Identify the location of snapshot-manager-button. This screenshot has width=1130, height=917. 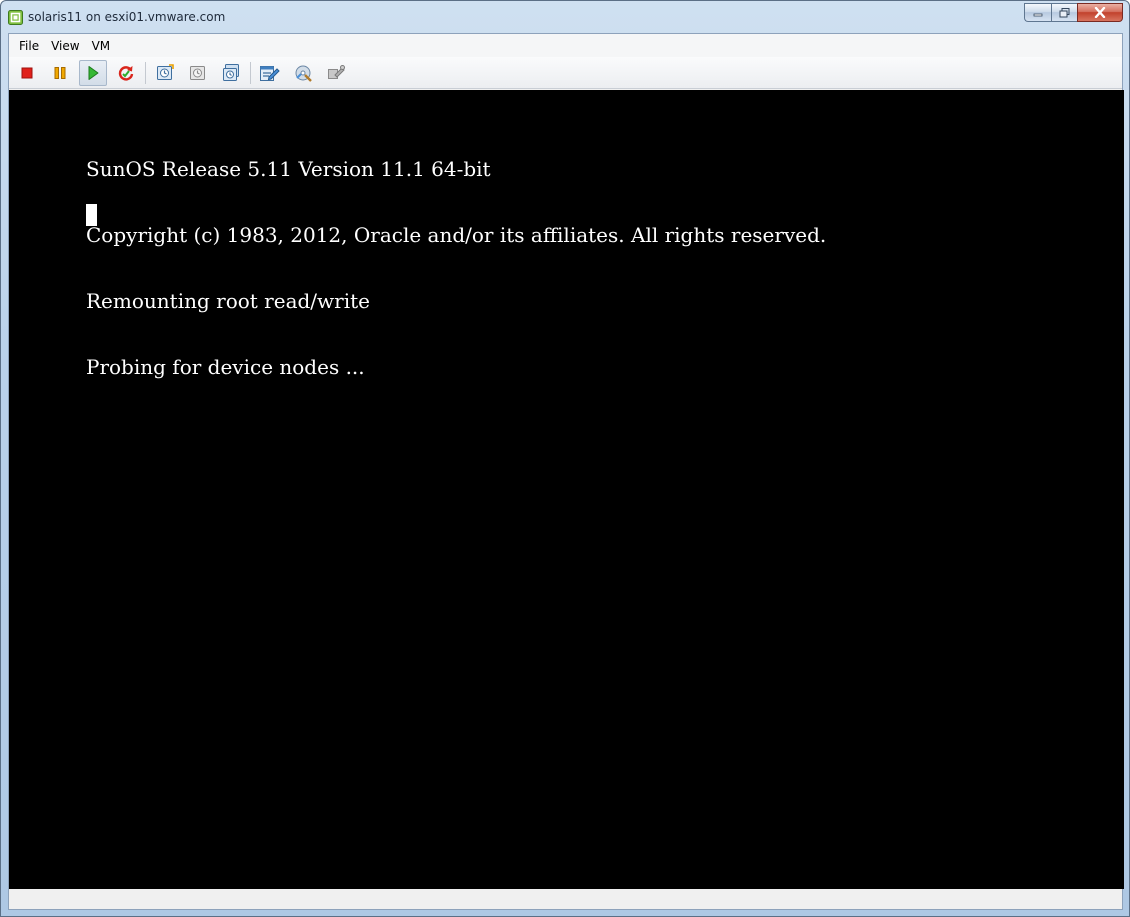
(231, 73).